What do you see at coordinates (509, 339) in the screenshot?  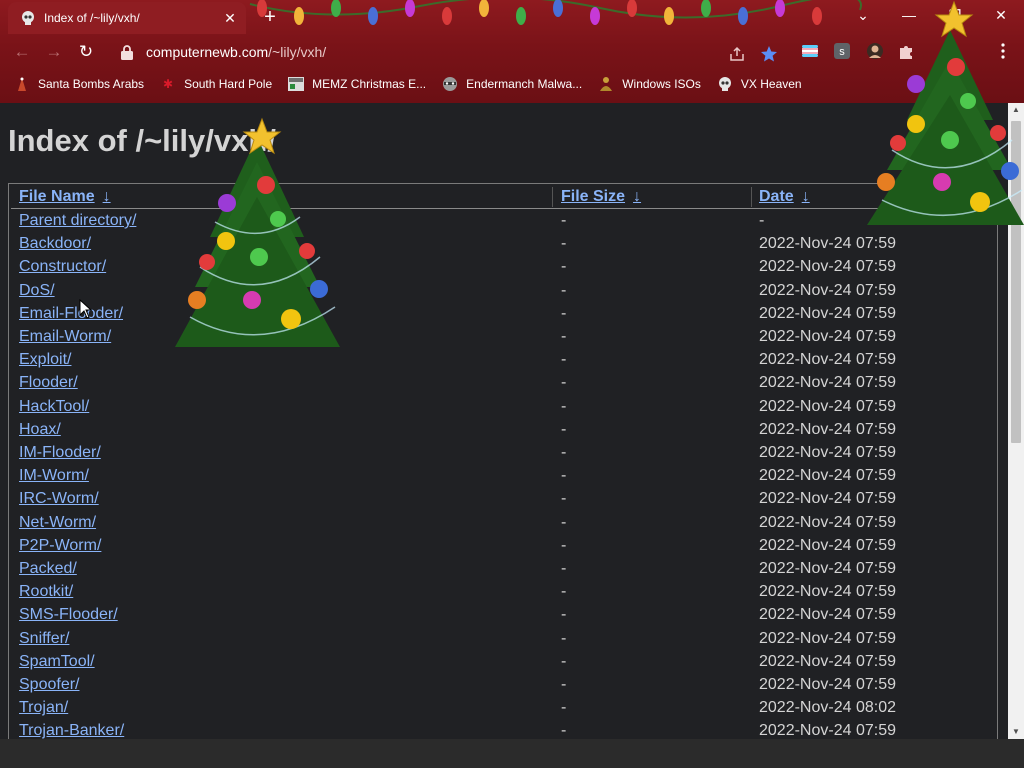 I see `table-row: Email-Worm/ - 2022-Nov-24 07:59` at bounding box center [509, 339].